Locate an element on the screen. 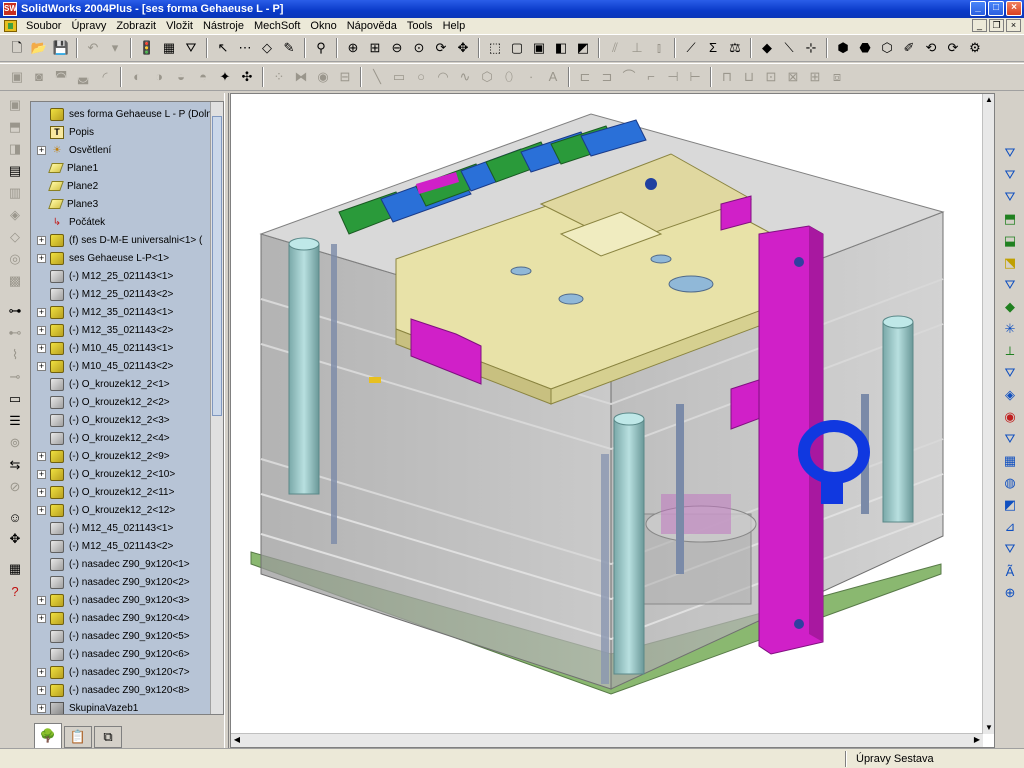  save-icon: 💾 is located at coordinates (61, 48).